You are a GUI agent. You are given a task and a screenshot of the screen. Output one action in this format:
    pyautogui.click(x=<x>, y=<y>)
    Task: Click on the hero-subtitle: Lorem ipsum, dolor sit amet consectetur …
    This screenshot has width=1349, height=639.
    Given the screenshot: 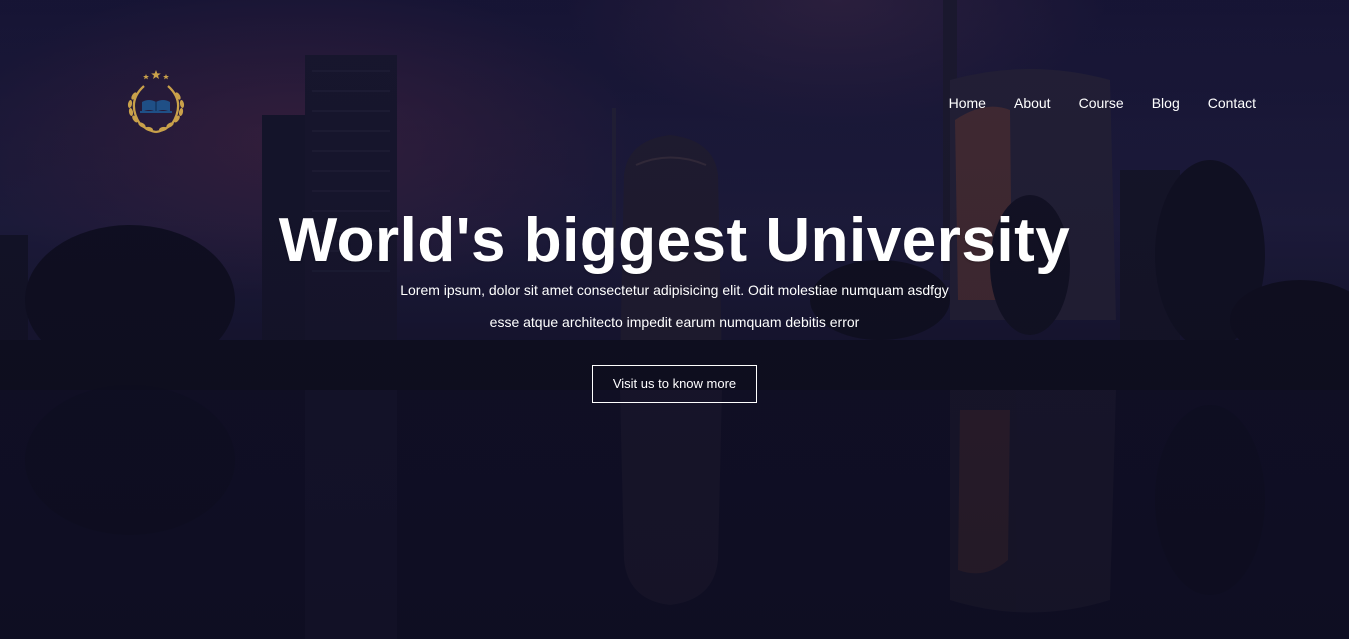 What is the action you would take?
    pyautogui.click(x=675, y=306)
    